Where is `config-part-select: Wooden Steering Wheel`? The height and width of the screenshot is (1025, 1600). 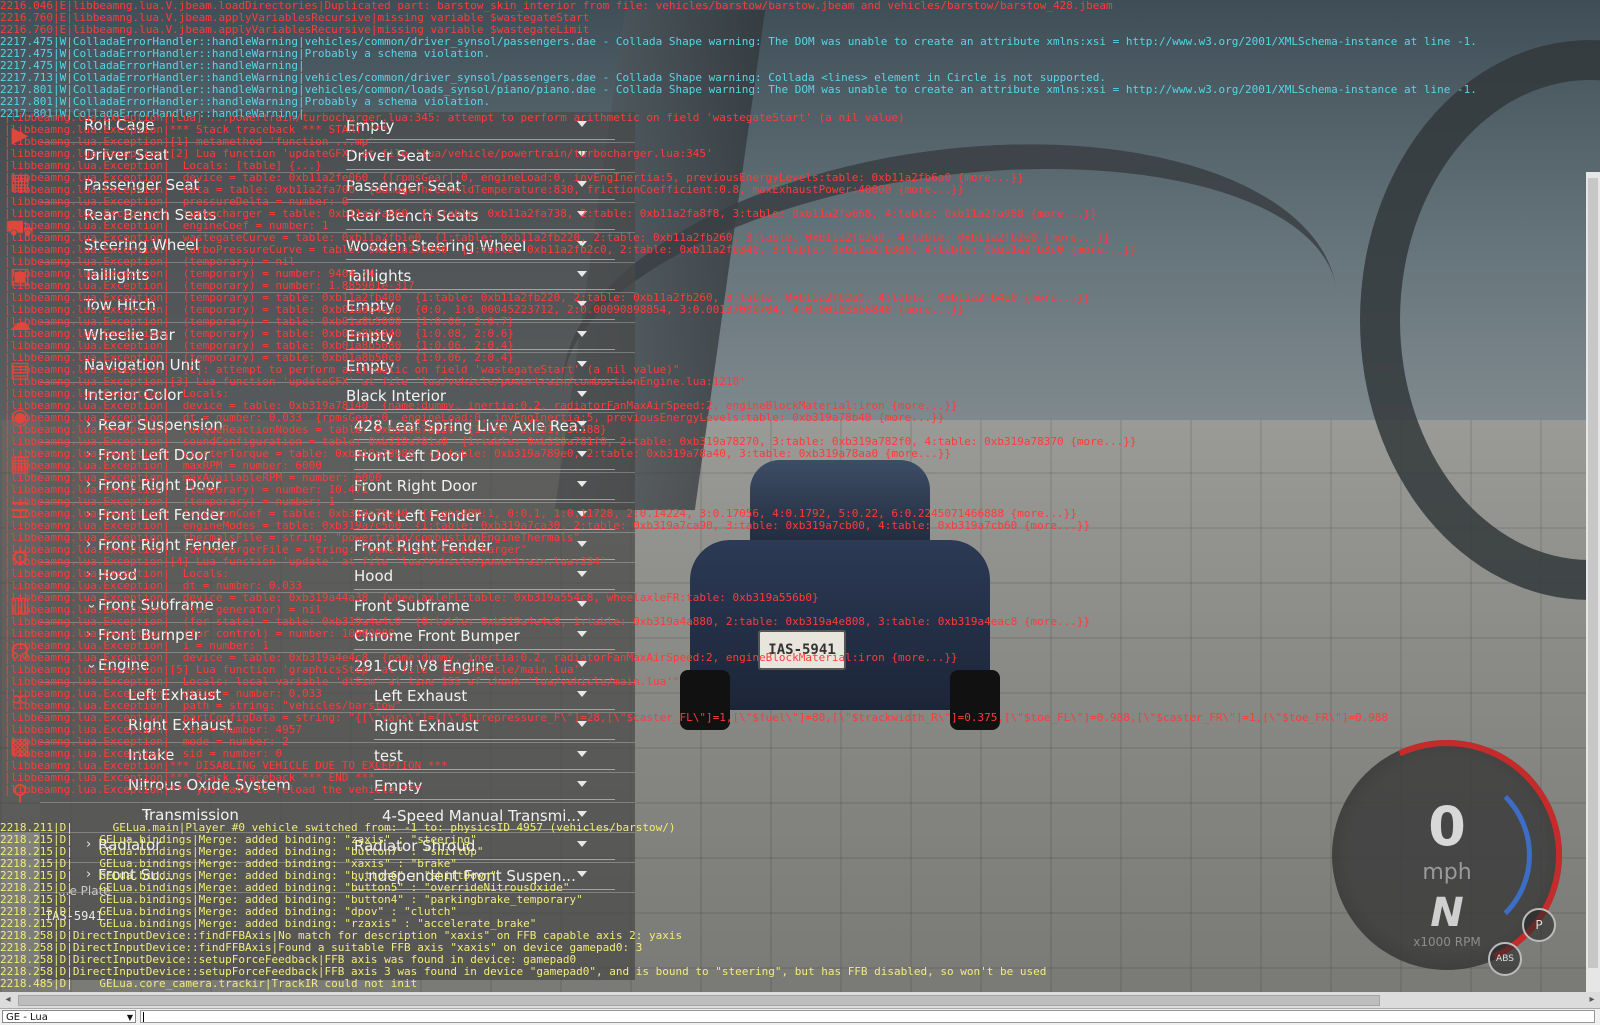
config-part-select: Wooden Steering Wheel is located at coordinates (480, 247).